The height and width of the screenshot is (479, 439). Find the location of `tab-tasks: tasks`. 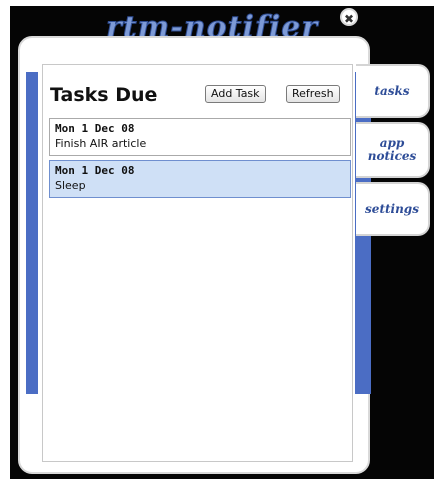

tab-tasks: tasks is located at coordinates (393, 91).